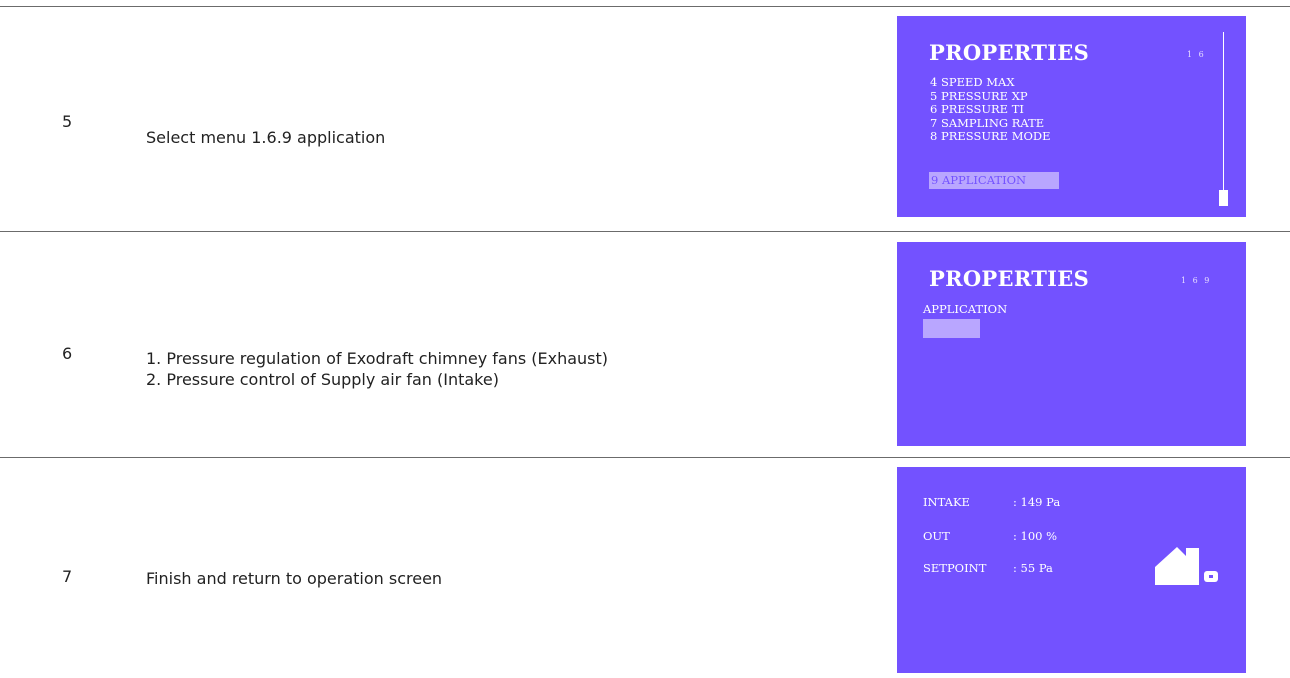 Image resolution: width=1290 pixels, height=678 pixels. What do you see at coordinates (977, 109) in the screenshot?
I see `menu-item: 6 PRESSURE TI` at bounding box center [977, 109].